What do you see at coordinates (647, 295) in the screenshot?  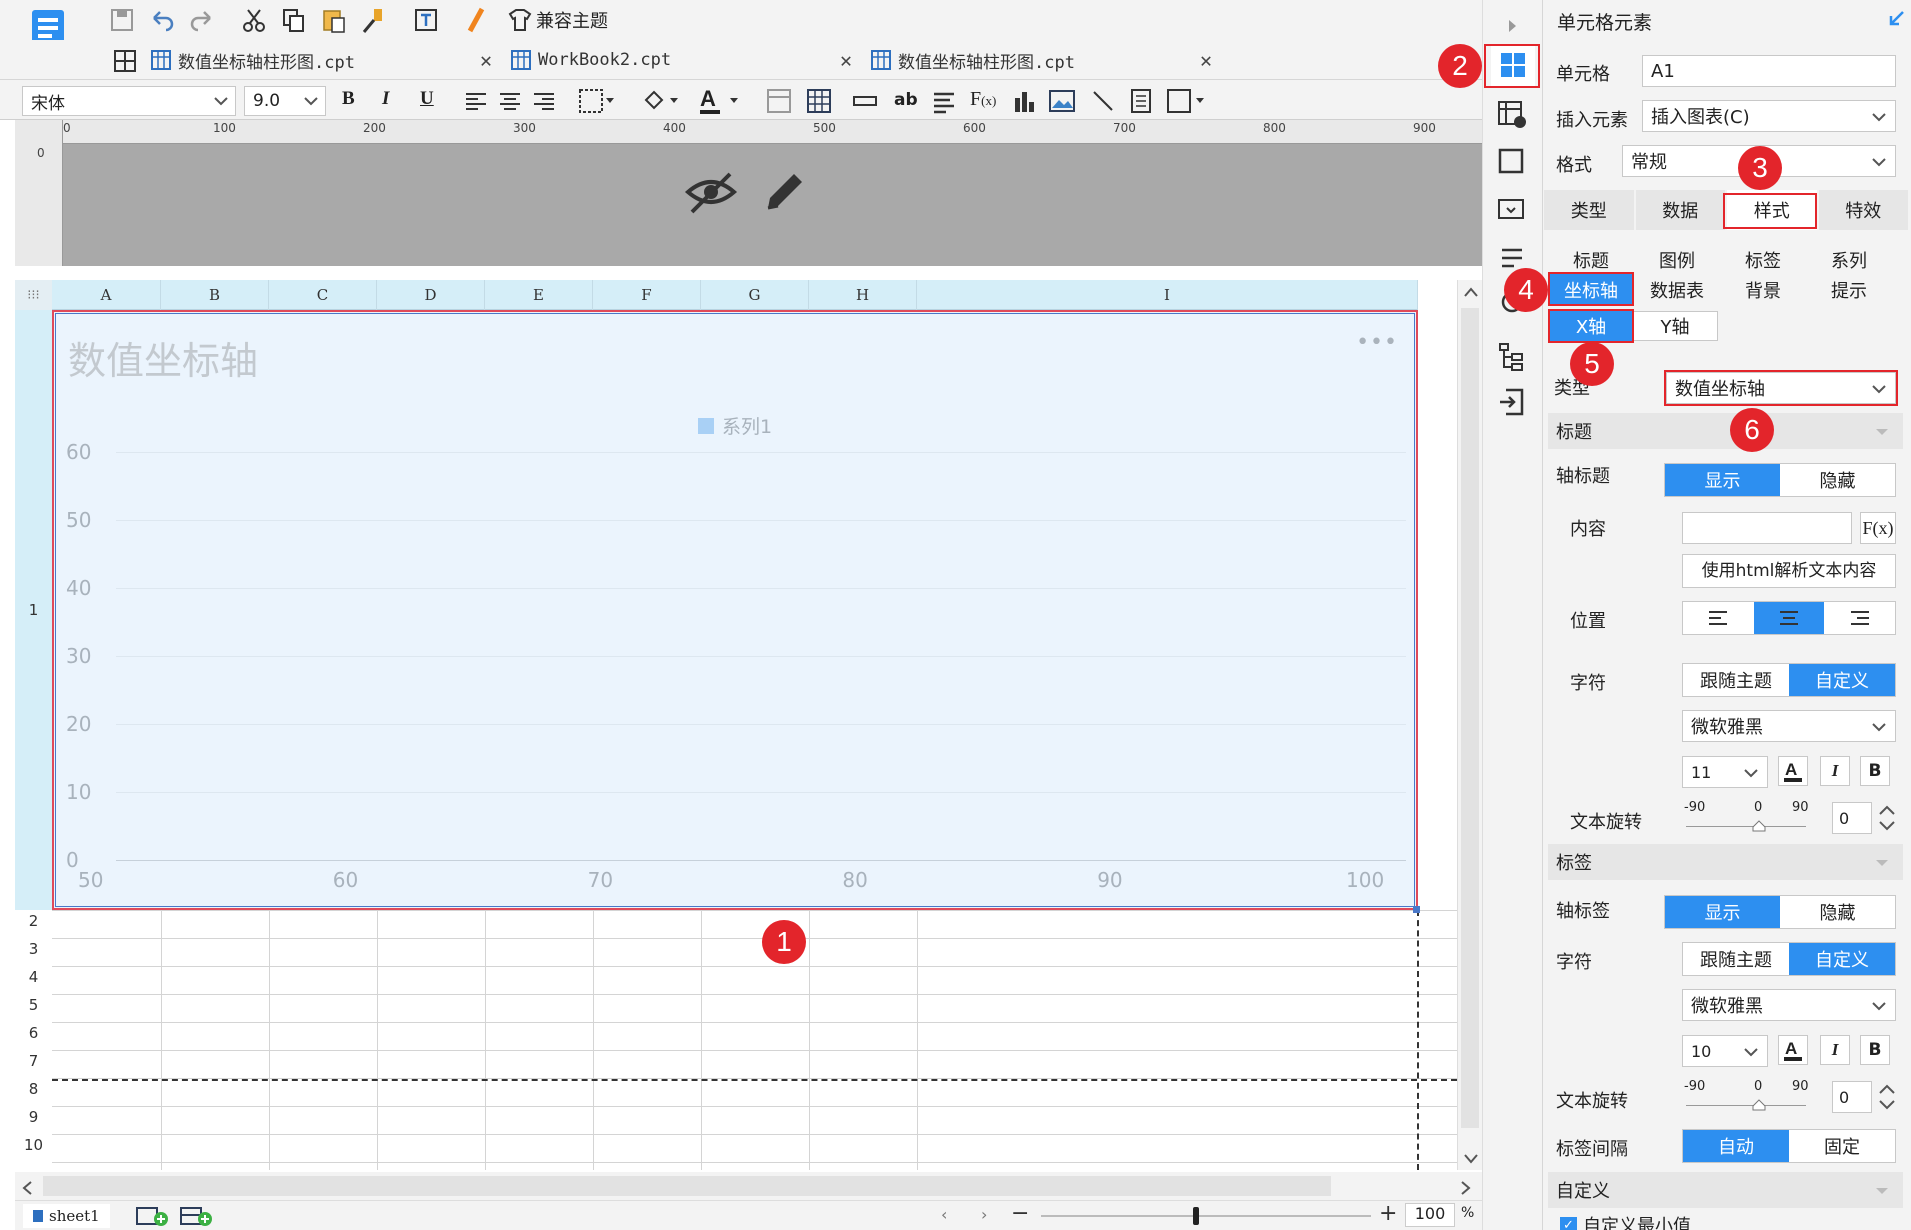 I see `column-header-f: F` at bounding box center [647, 295].